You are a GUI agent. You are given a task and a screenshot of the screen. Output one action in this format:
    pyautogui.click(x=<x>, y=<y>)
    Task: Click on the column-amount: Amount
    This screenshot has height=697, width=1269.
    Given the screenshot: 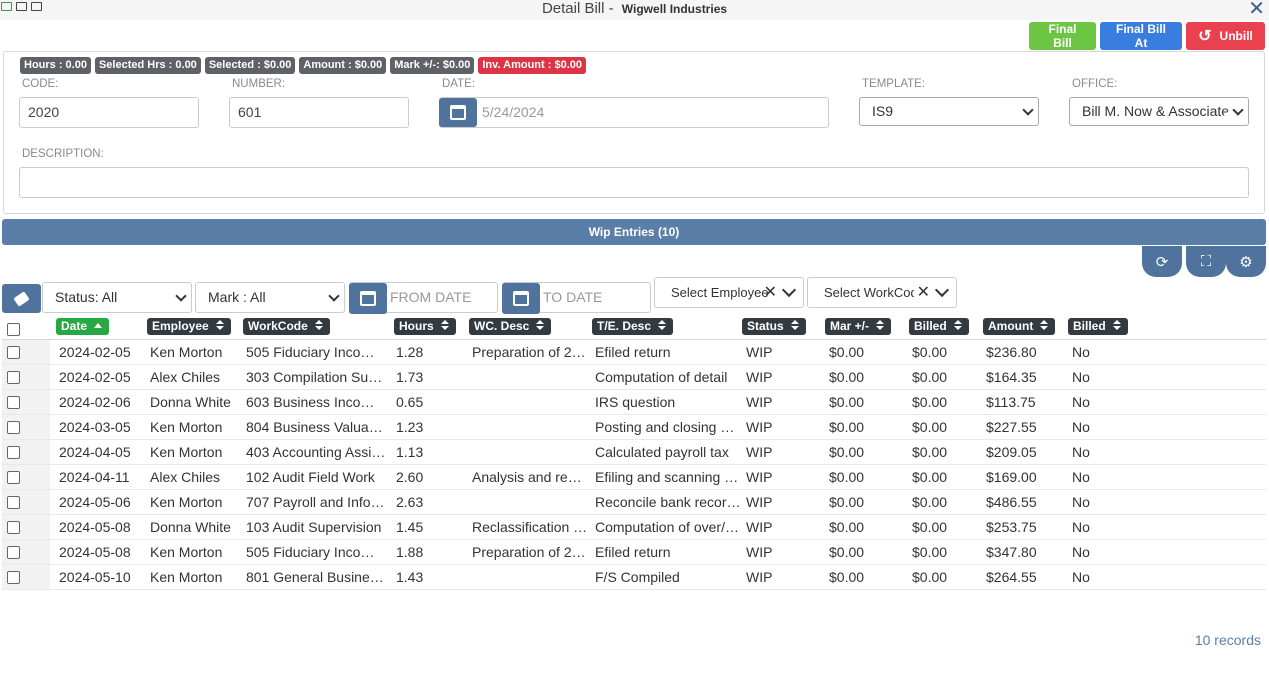 What is the action you would take?
    pyautogui.click(x=1019, y=326)
    